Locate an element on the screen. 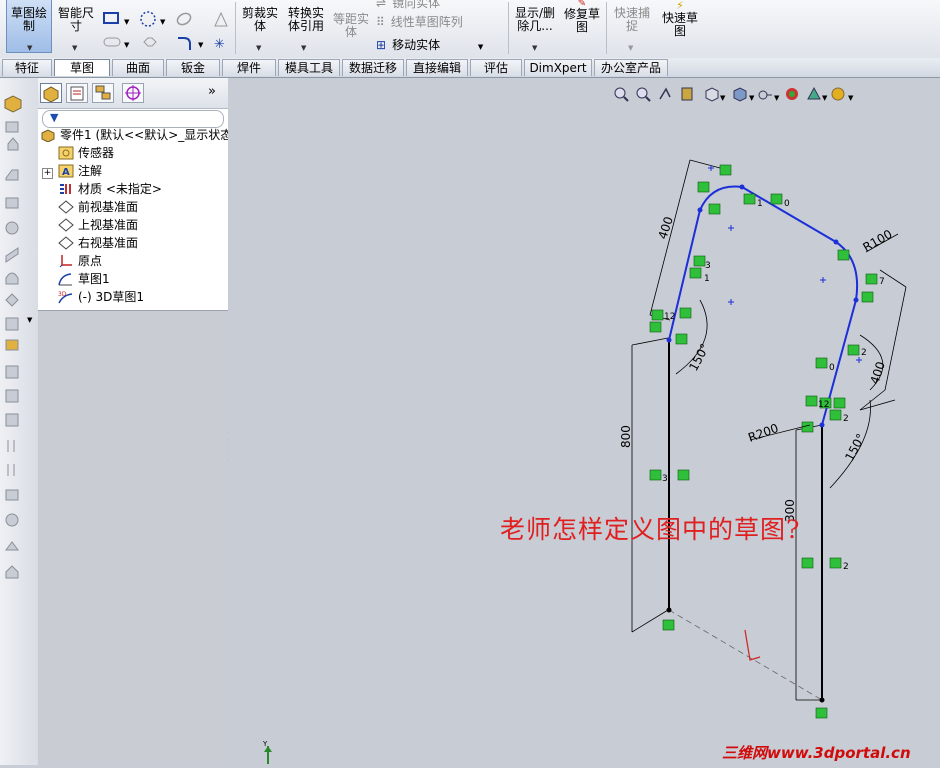 This screenshot has height=768, width=940. tree-item-front-plane: 前视基准面 is located at coordinates (98, 207).